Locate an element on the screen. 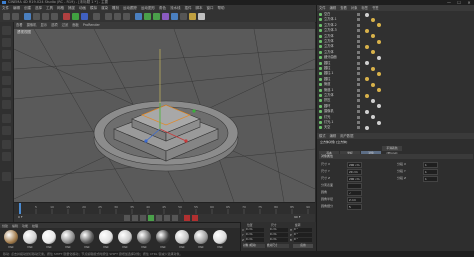 The width and height of the screenshot is (474, 257). attribute-menu-item: 模式 is located at coordinates (322, 136).